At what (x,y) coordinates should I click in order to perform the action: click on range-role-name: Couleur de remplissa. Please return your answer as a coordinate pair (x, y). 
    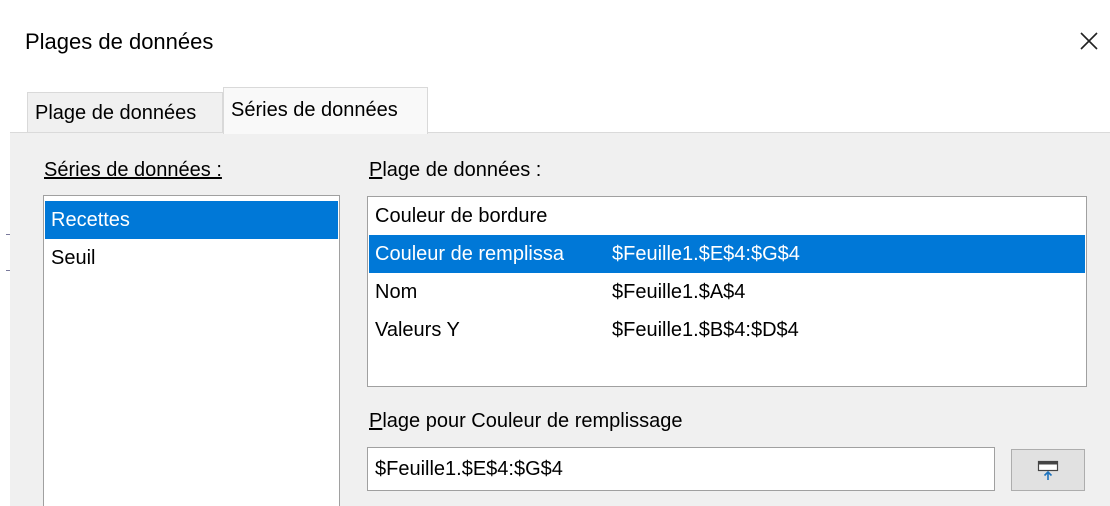
    Looking at the image, I should click on (469, 254).